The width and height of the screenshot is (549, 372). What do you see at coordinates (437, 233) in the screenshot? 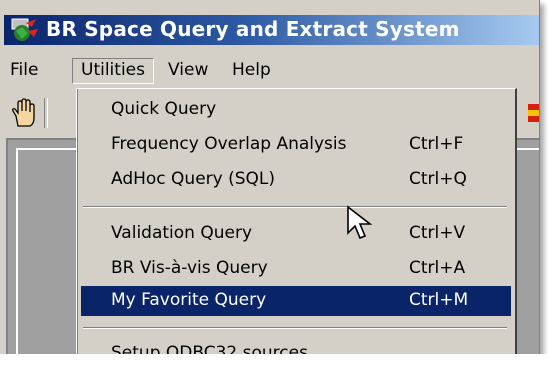
I see `menu-item-shortcut: Ctrl+V` at bounding box center [437, 233].